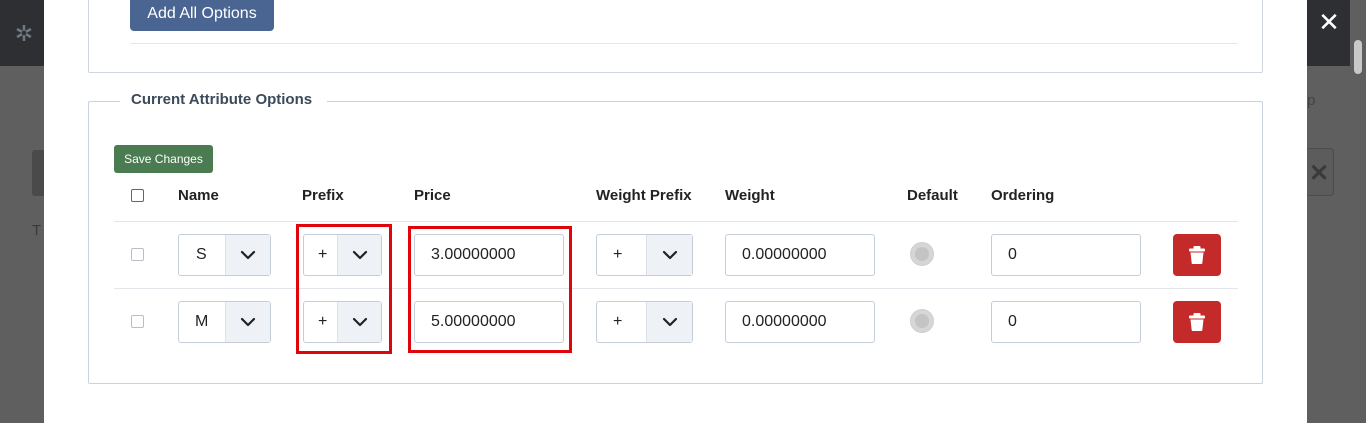 This screenshot has height=423, width=1366. I want to click on column-header-weight-prefix: Weight Prefix, so click(644, 195).